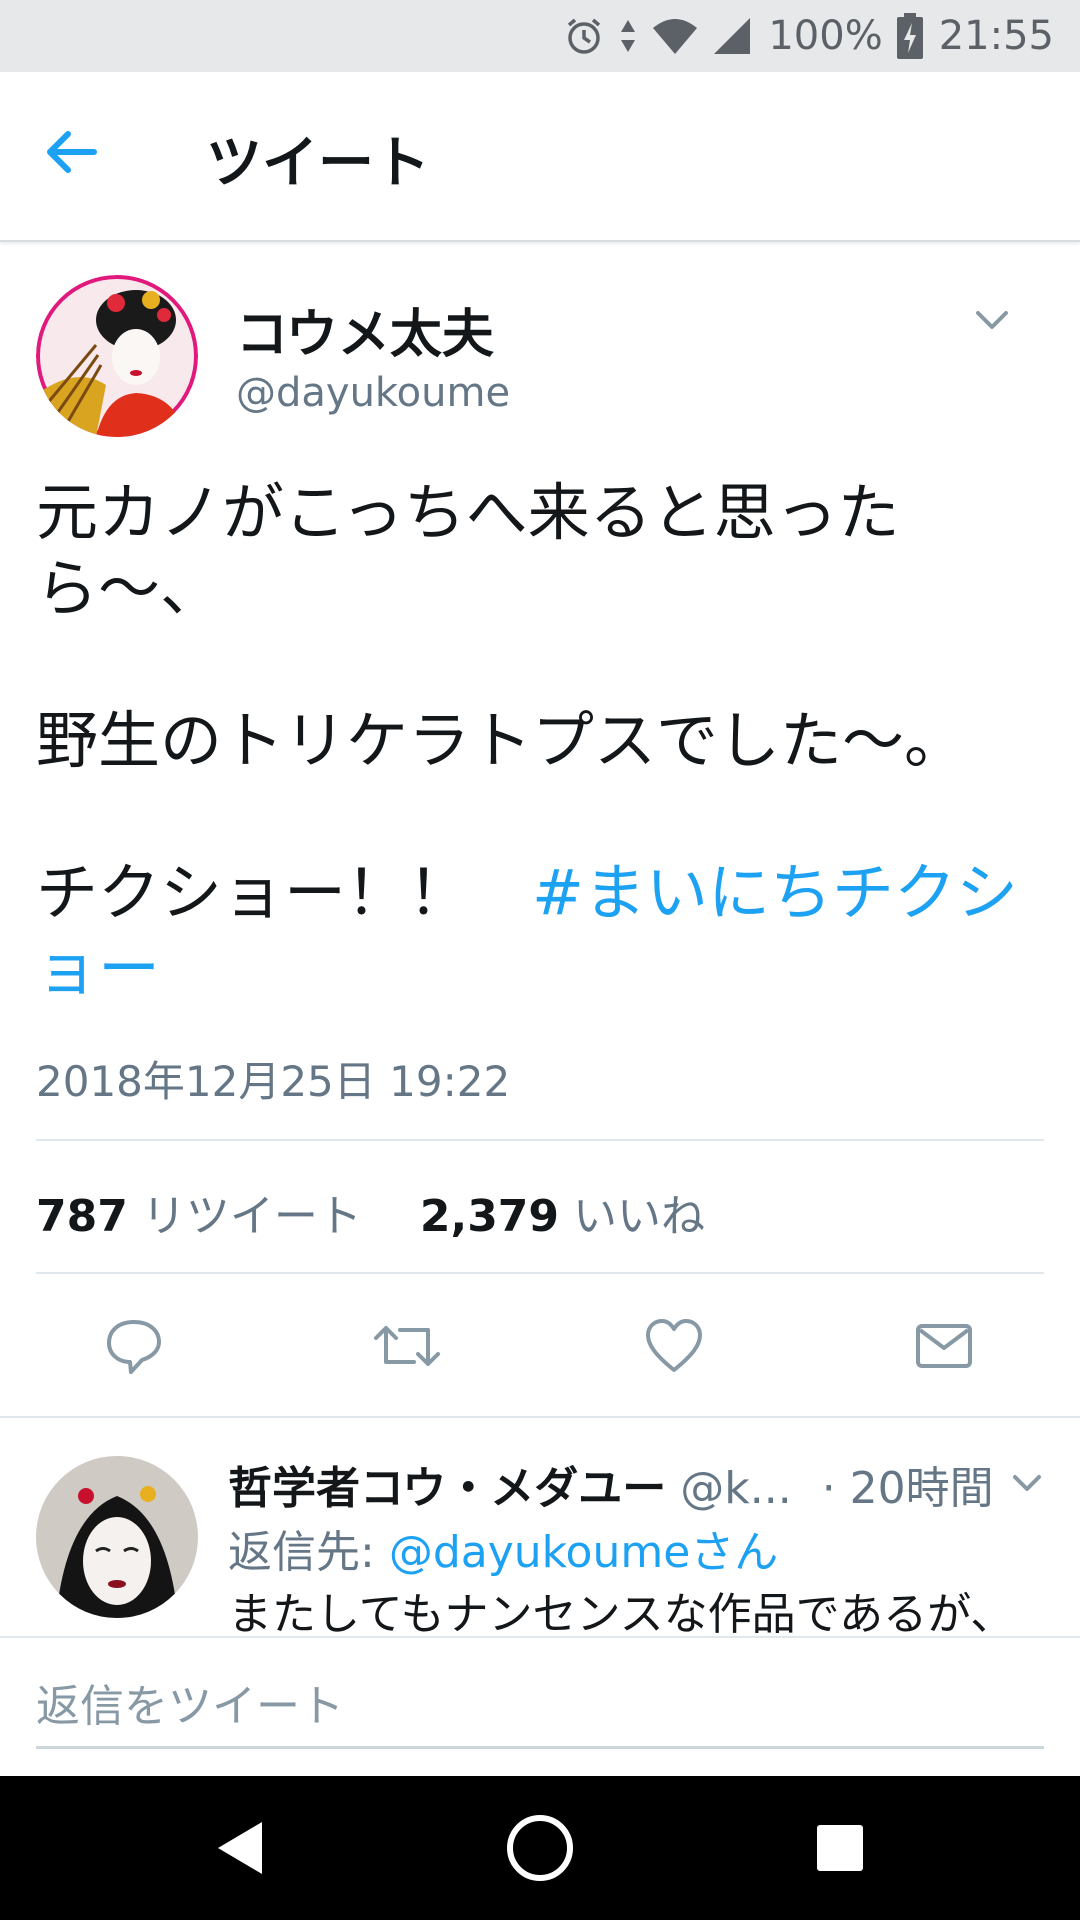  I want to click on share-button, so click(944, 1346).